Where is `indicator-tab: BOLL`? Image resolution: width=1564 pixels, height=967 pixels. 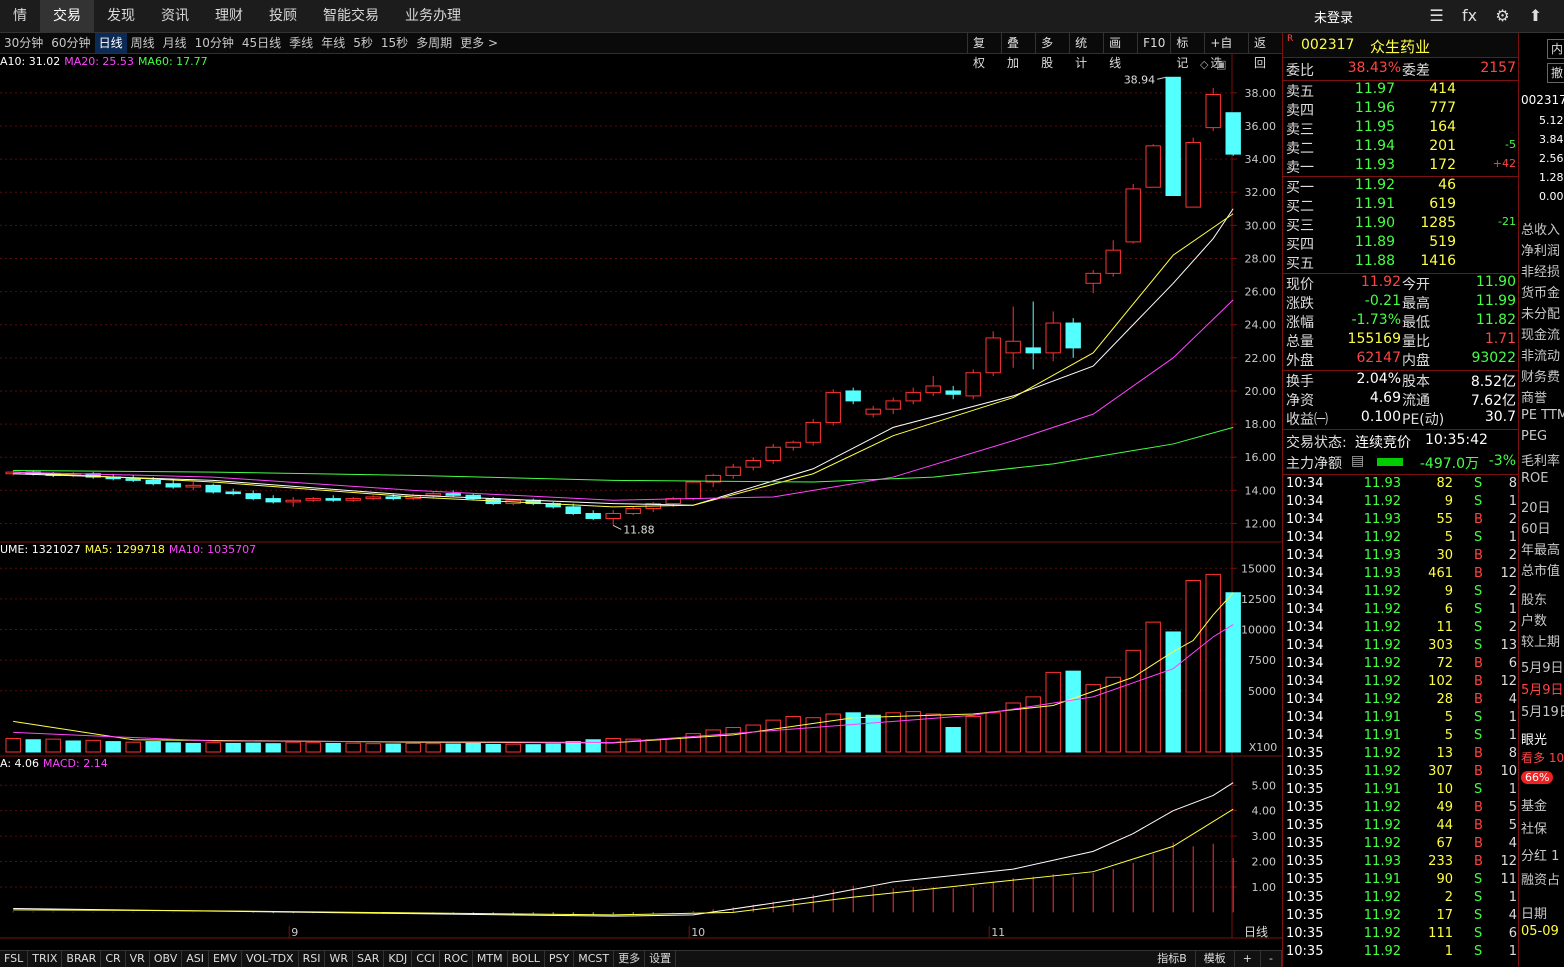 indicator-tab: BOLL is located at coordinates (526, 959).